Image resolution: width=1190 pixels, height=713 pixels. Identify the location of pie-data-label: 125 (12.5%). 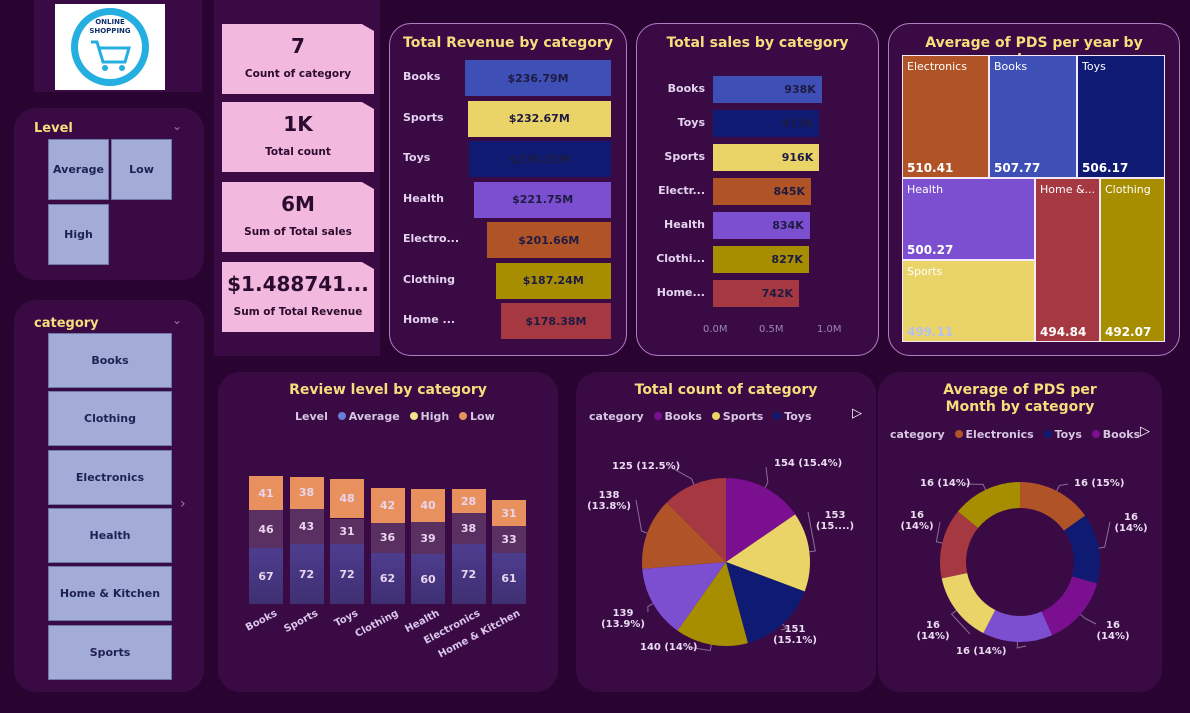
(646, 466).